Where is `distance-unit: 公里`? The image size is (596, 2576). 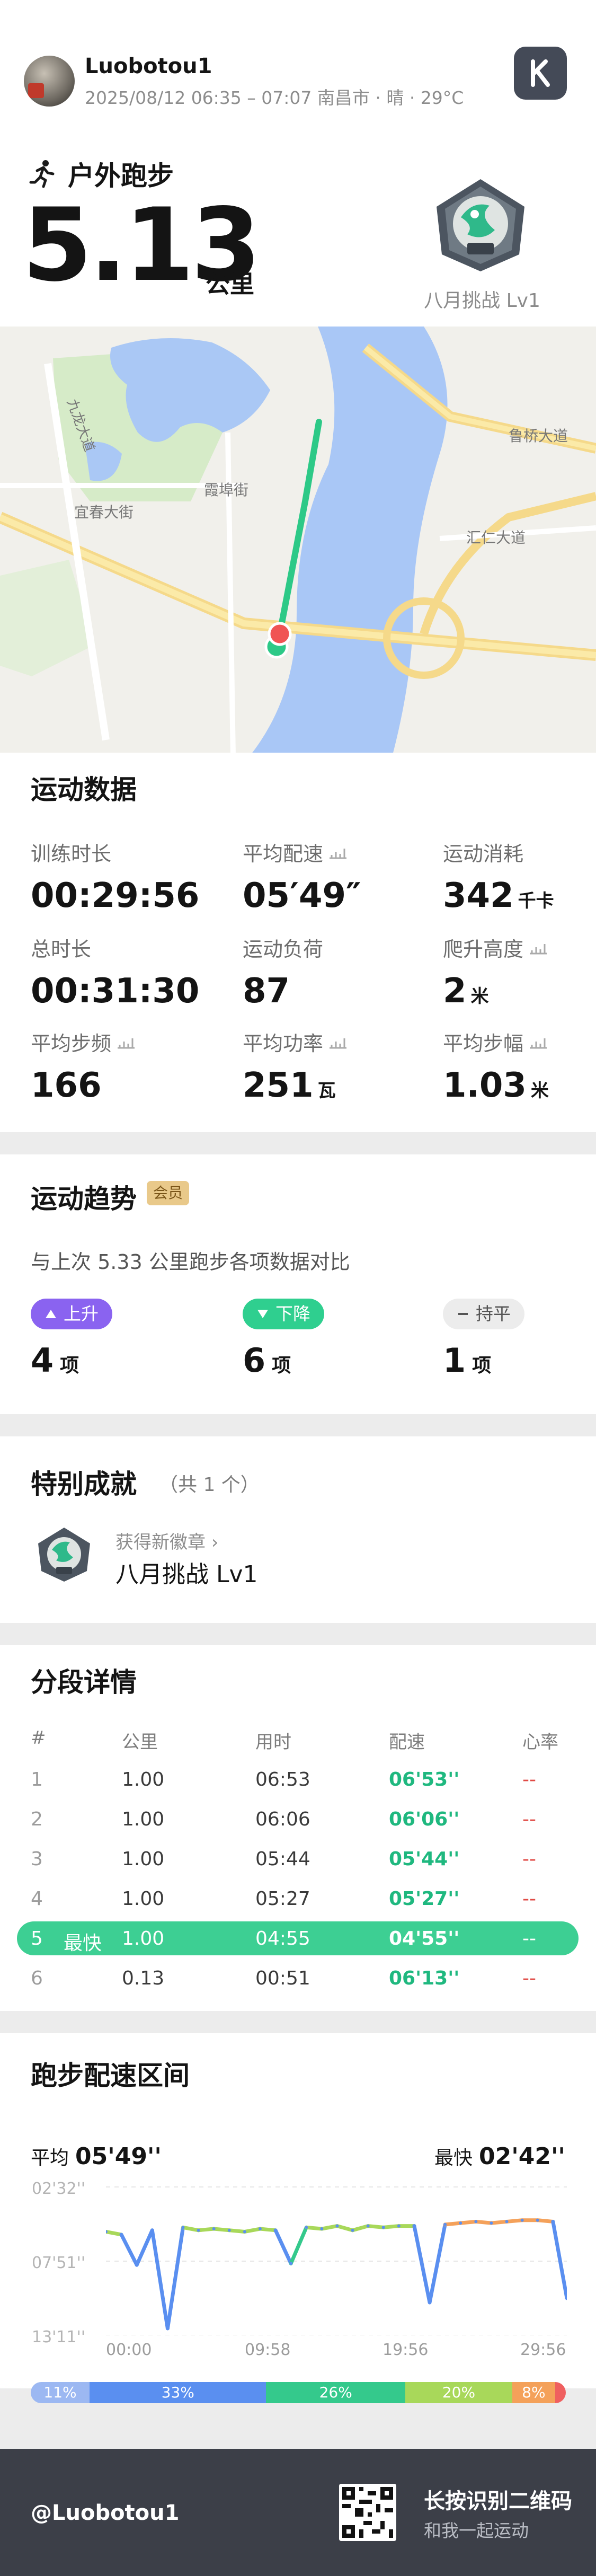 distance-unit: 公里 is located at coordinates (230, 284).